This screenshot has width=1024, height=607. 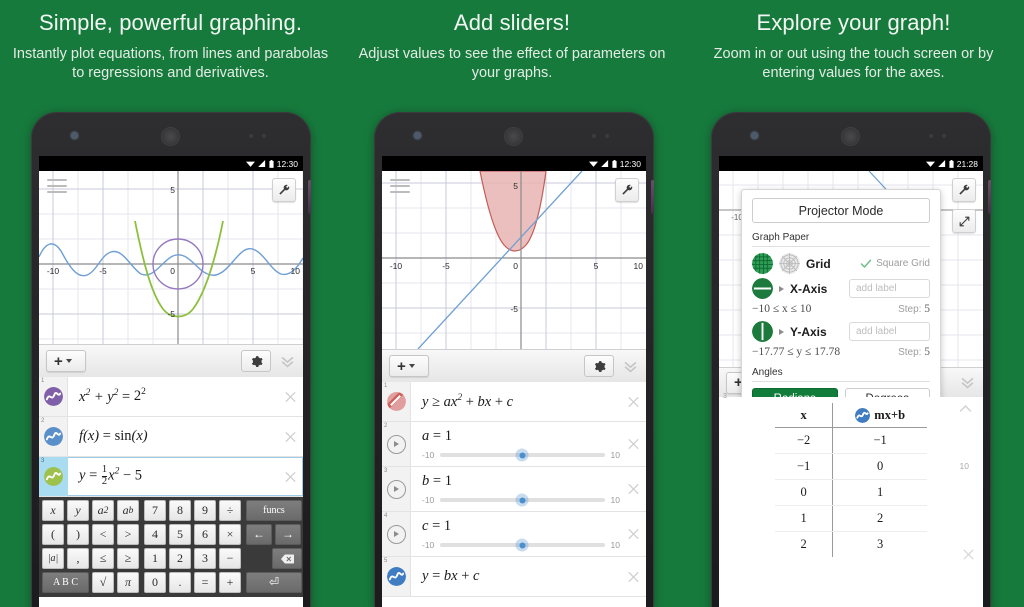 I want to click on table-cell-y: 1, so click(x=880, y=492).